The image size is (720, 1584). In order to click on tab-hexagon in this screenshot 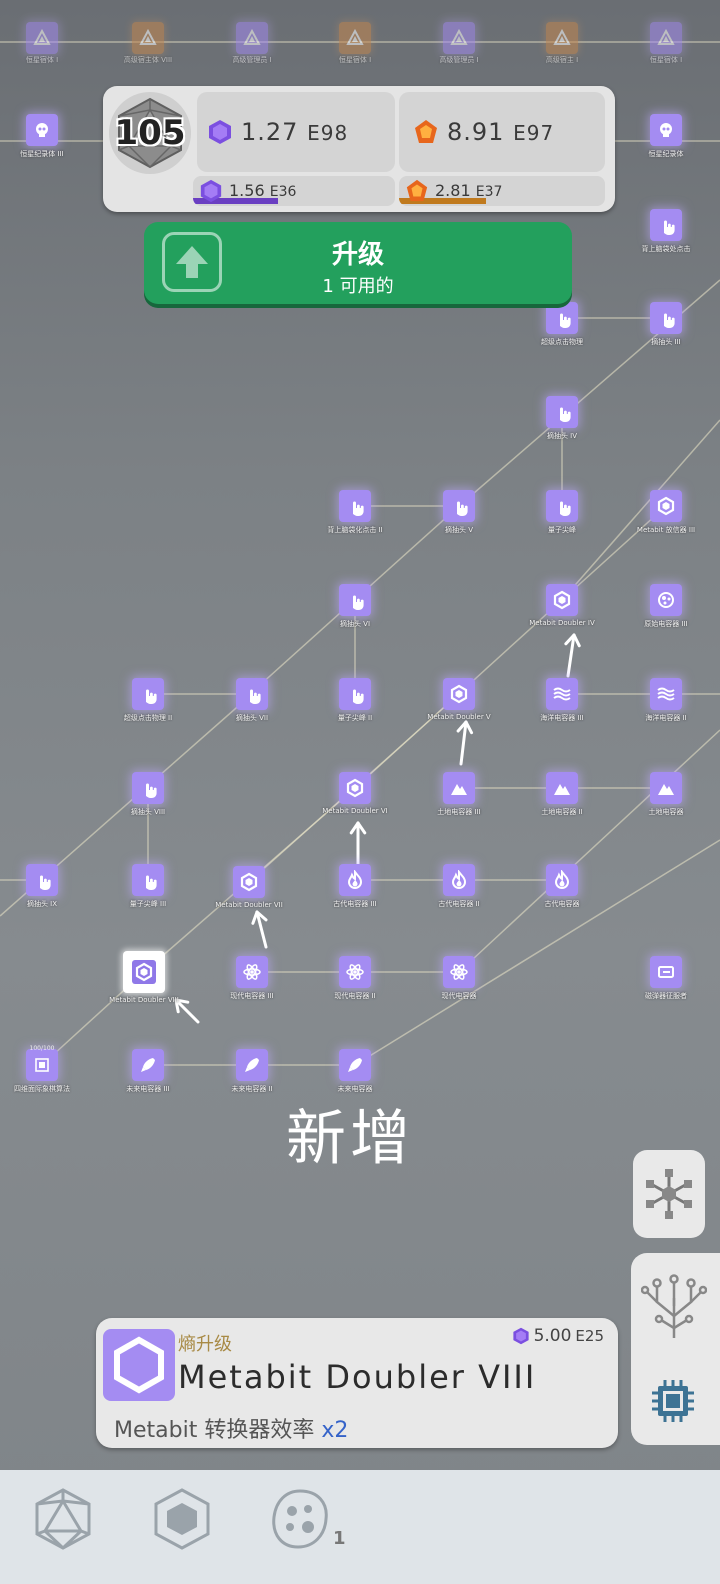, I will do `click(182, 1519)`.